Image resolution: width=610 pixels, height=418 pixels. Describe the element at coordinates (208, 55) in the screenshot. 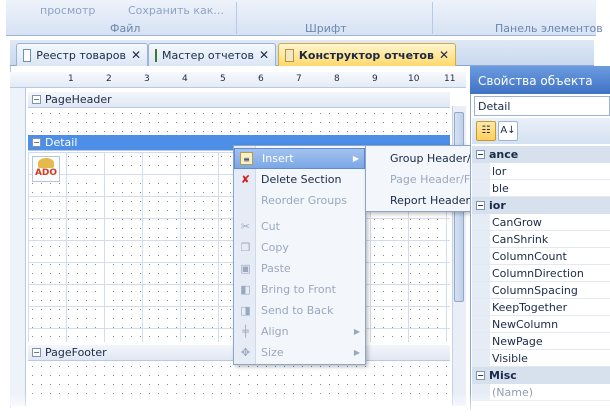

I see `tab-label: Мастер отчетов` at that location.